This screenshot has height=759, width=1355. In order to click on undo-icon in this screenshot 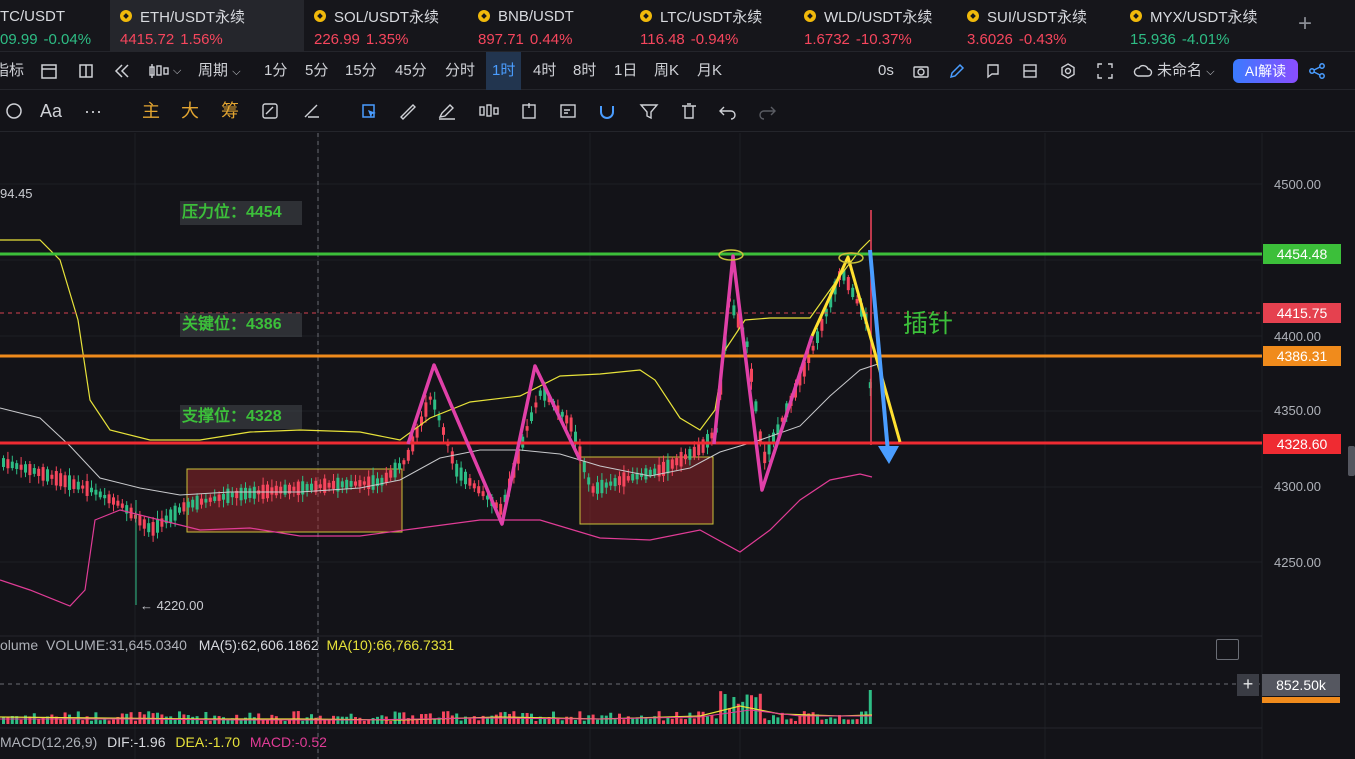, I will do `click(728, 111)`.